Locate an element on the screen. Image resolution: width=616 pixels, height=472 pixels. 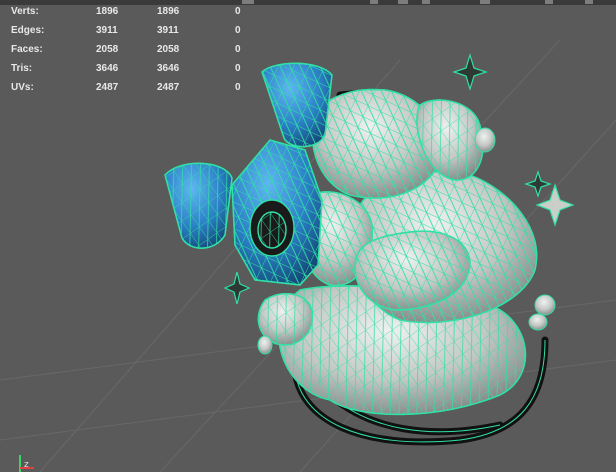
hud-row-edges: Edges: 3911 3911 0 is located at coordinates (140, 33).